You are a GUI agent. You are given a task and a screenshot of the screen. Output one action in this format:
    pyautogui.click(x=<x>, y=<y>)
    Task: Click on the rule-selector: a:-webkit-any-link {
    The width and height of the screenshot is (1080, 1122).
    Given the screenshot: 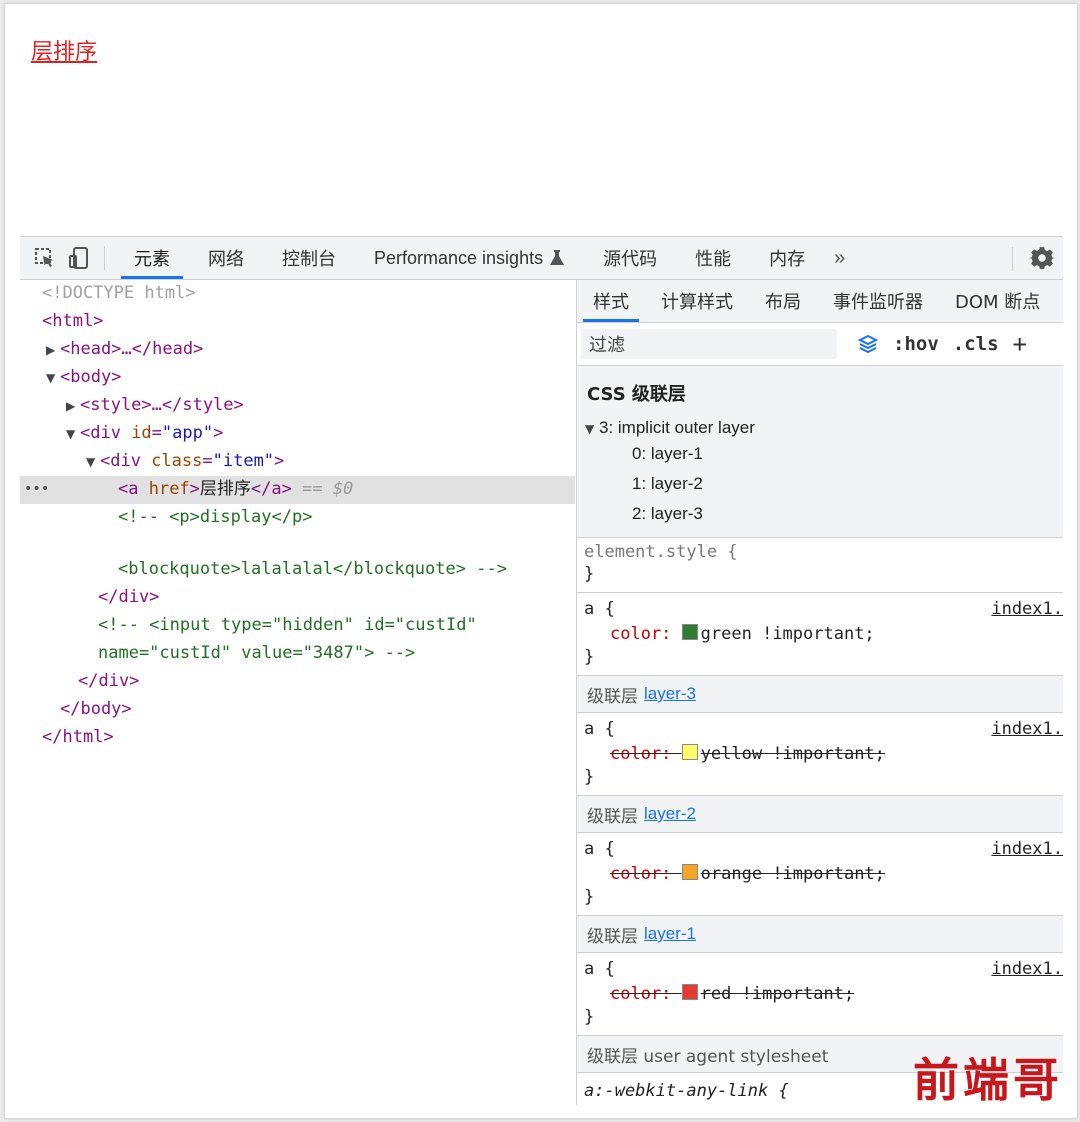 What is the action you would take?
    pyautogui.click(x=686, y=1091)
    